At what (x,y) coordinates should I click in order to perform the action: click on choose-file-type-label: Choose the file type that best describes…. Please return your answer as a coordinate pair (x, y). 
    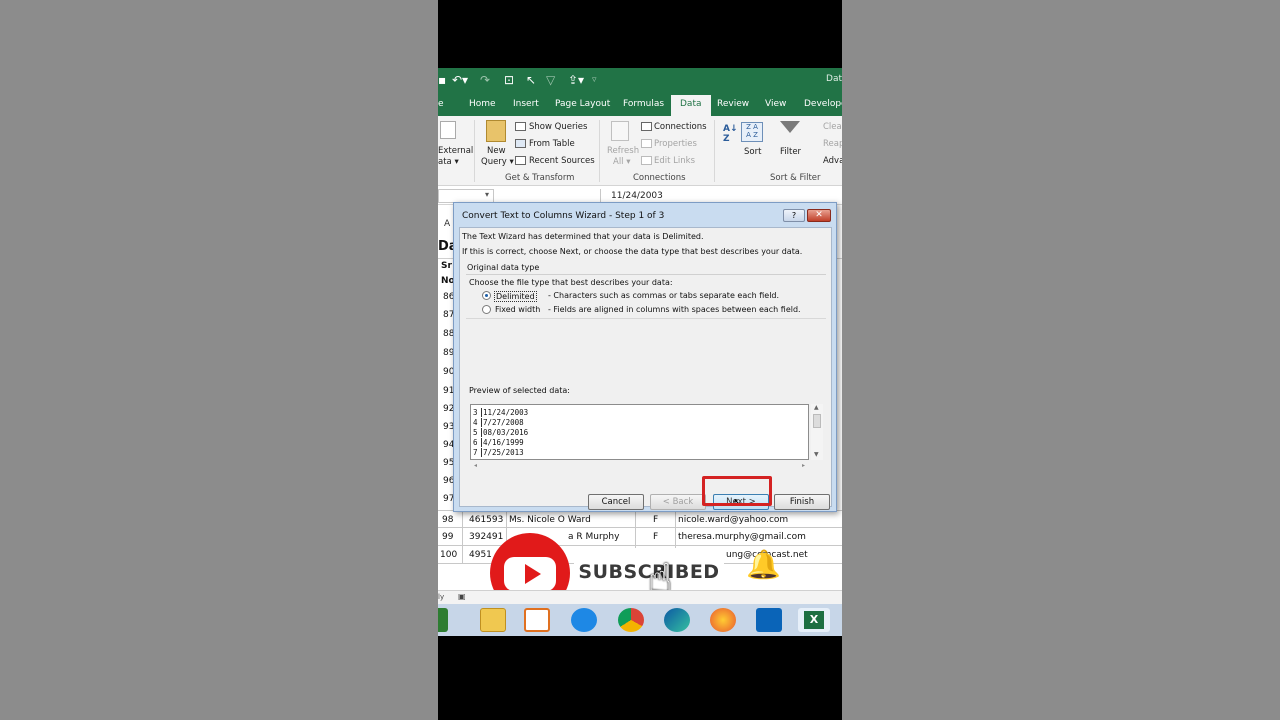
    Looking at the image, I should click on (571, 282).